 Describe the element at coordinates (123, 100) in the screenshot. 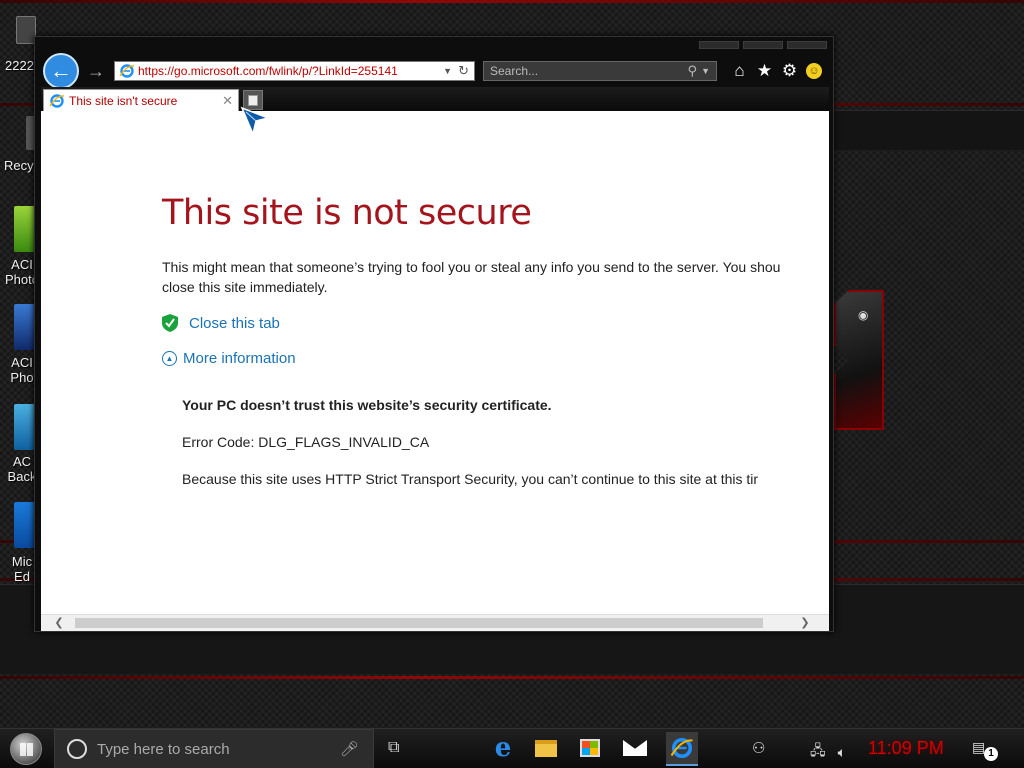

I see `tab-title: This site isn't secure` at that location.